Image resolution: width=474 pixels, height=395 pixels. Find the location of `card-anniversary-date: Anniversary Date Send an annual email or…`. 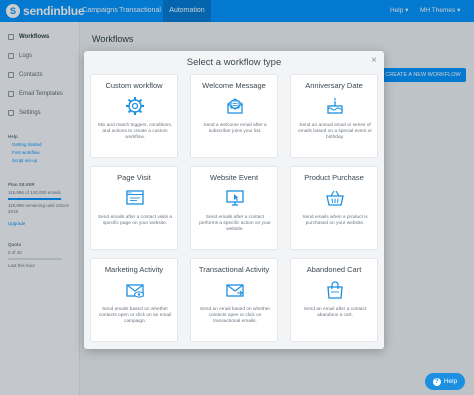

card-anniversary-date: Anniversary Date Send an annual email or… is located at coordinates (334, 116).